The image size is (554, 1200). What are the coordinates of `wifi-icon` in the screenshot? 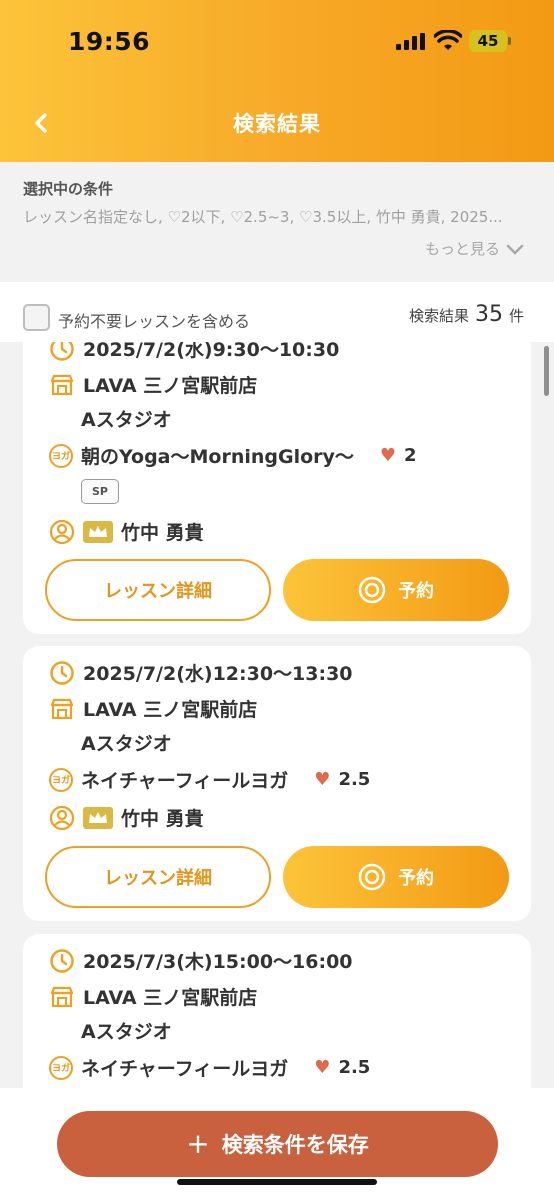 It's located at (448, 40).